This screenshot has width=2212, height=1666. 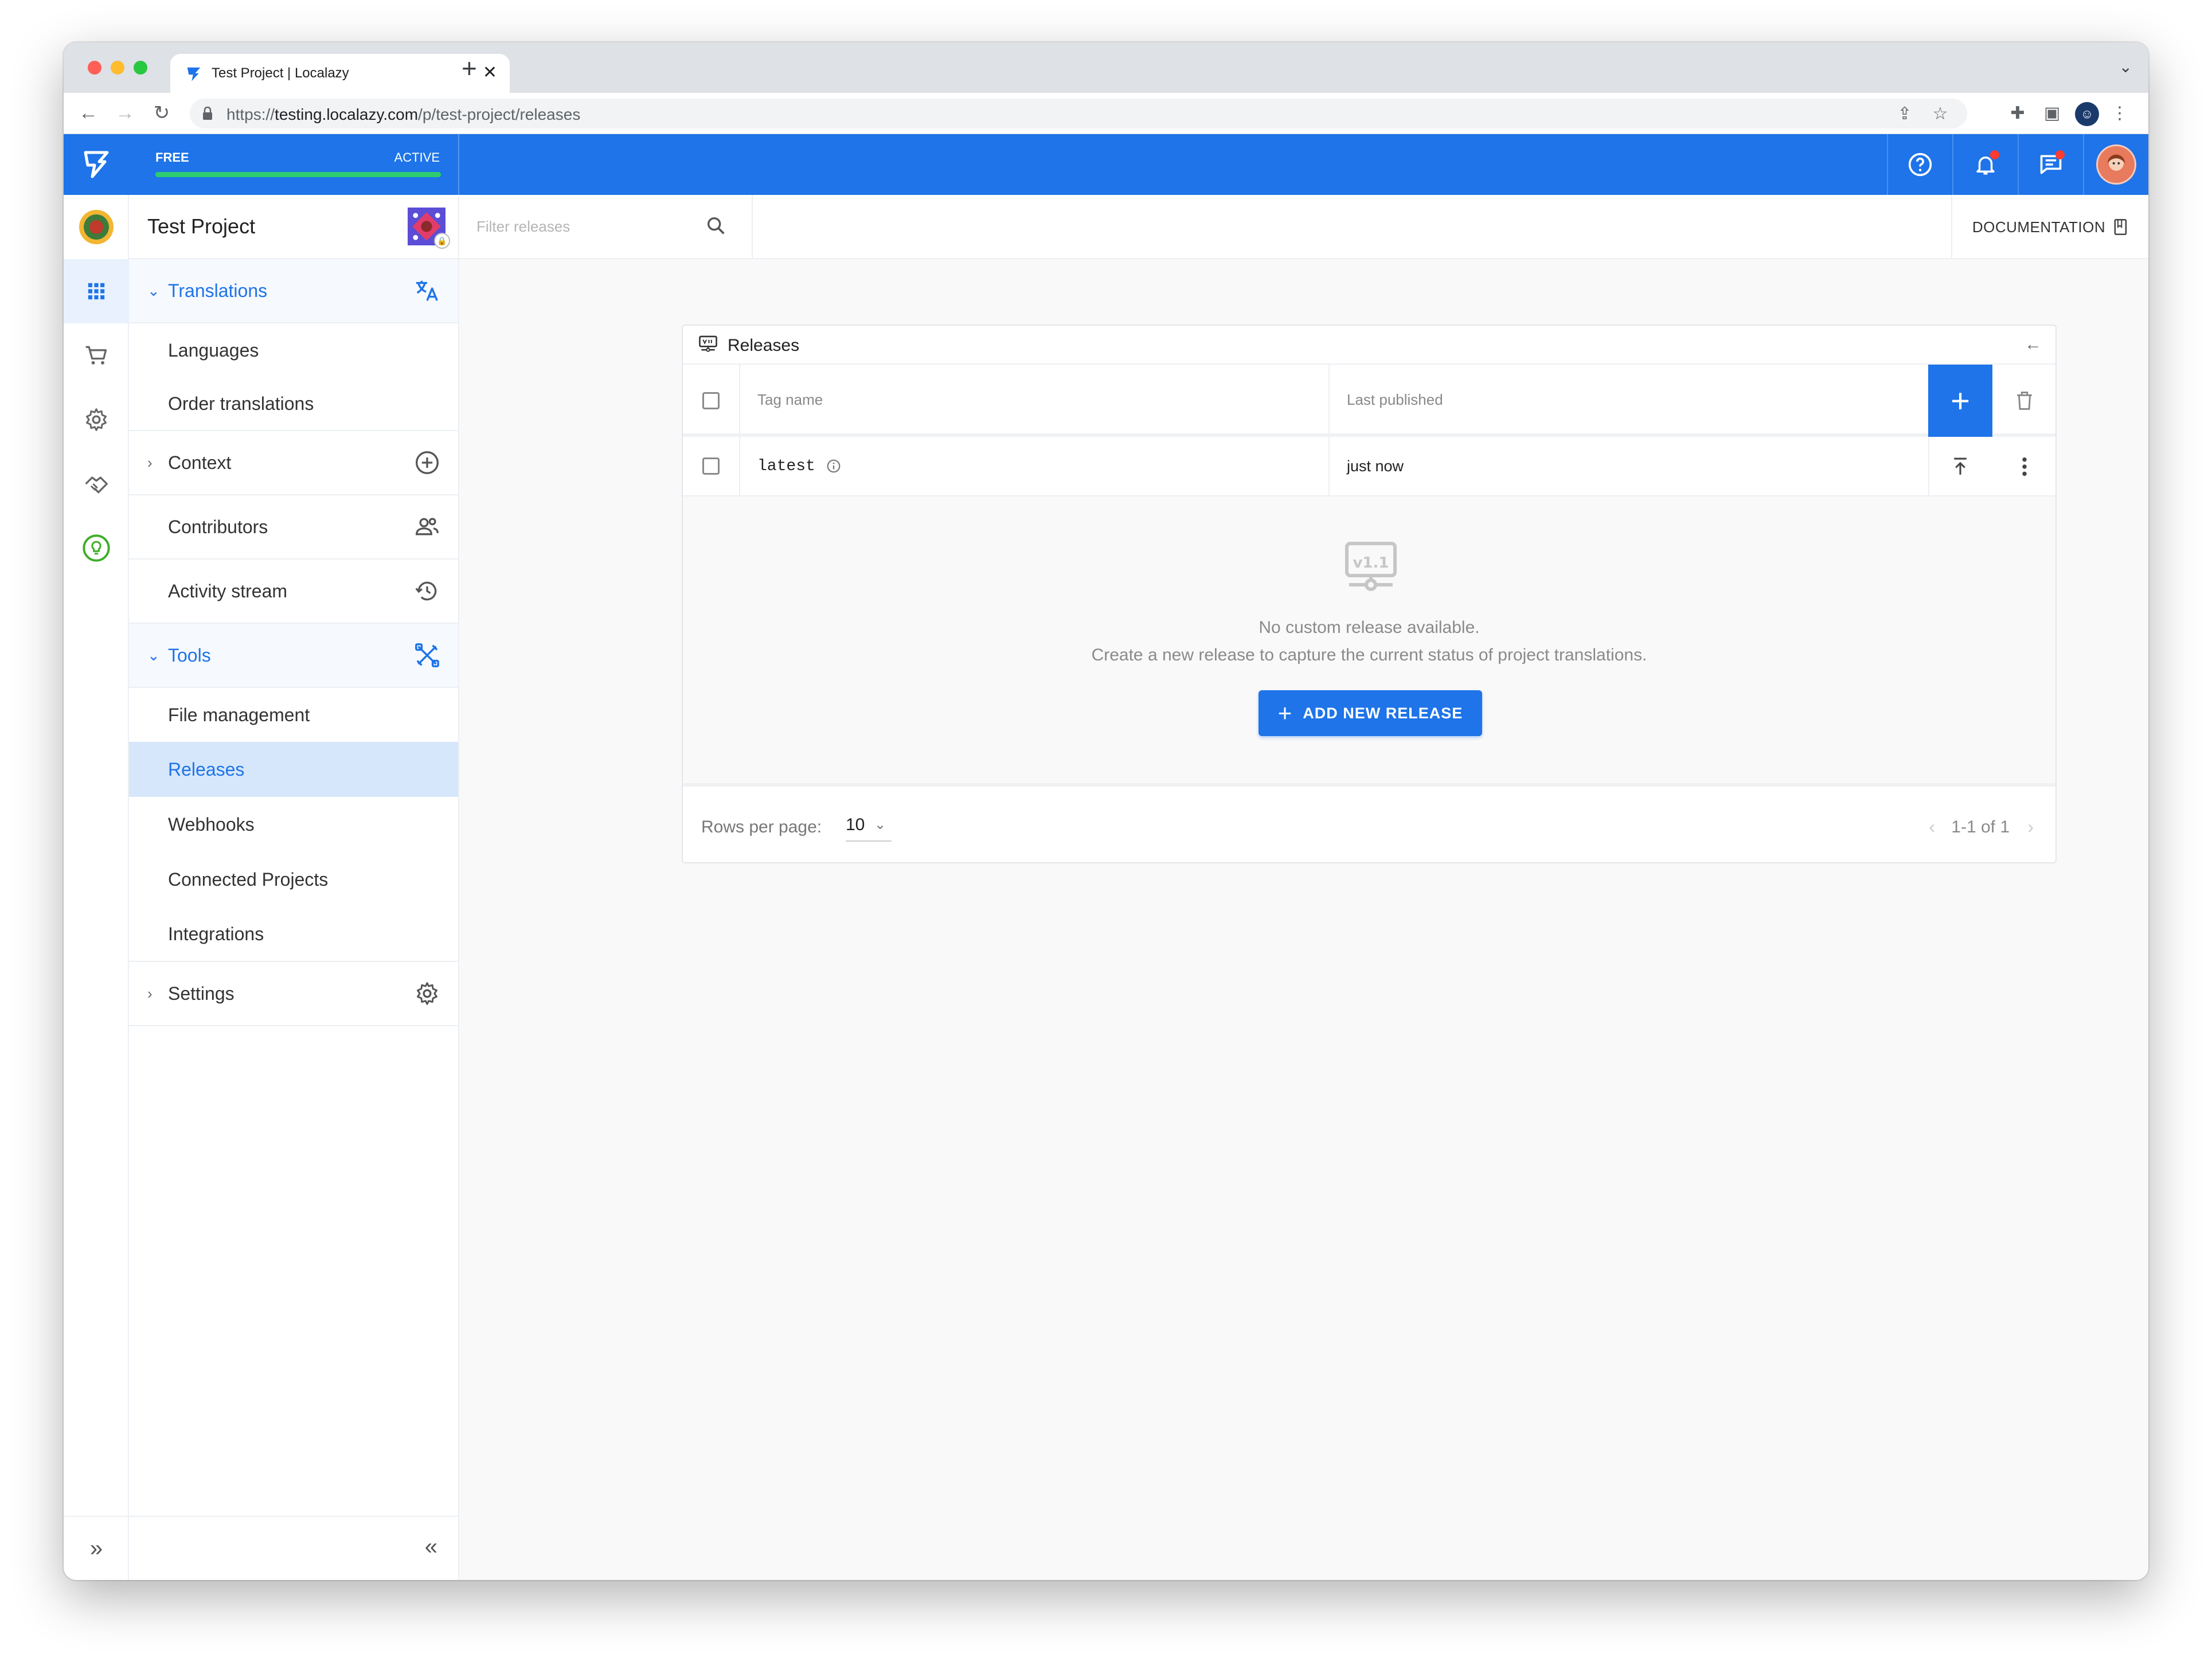 What do you see at coordinates (1960, 401) in the screenshot?
I see `add-release-button: +` at bounding box center [1960, 401].